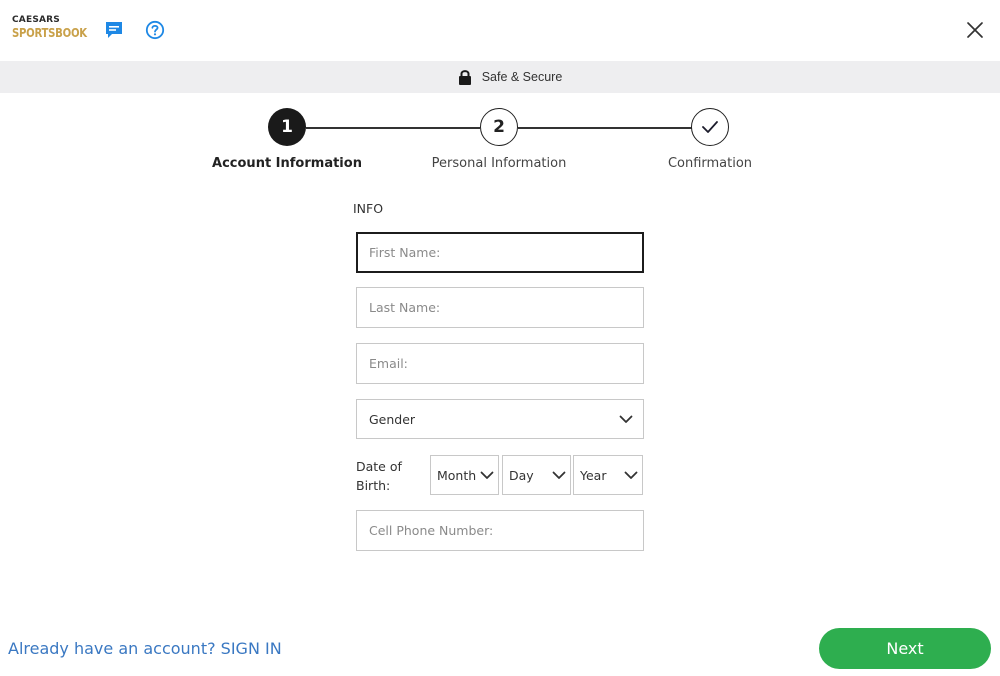 The height and width of the screenshot is (676, 1000). What do you see at coordinates (500, 30) in the screenshot?
I see `header: CAESARS SPORTSBOOK` at bounding box center [500, 30].